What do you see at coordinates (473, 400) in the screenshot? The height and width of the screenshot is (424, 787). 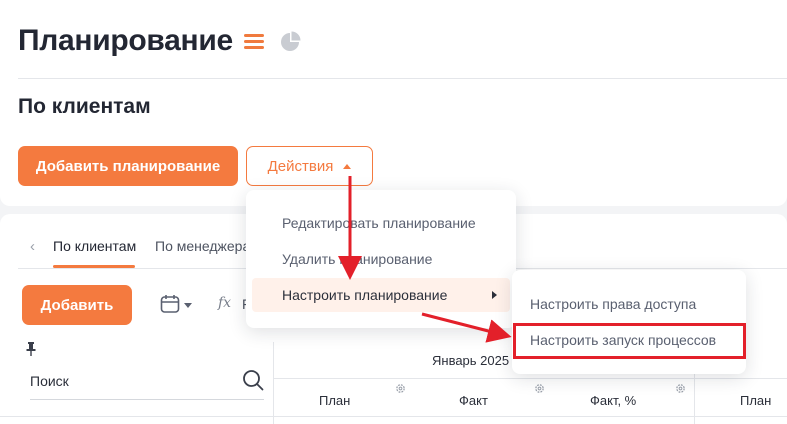 I see `column-header-fact: Факт` at bounding box center [473, 400].